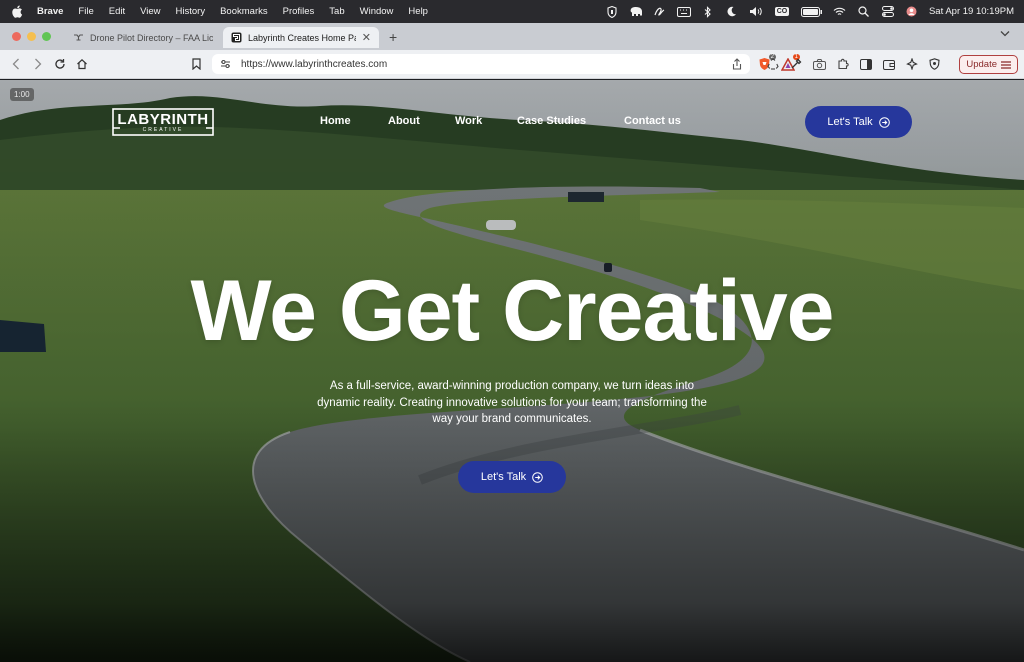 Image resolution: width=1024 pixels, height=662 pixels. What do you see at coordinates (314, 64) in the screenshot?
I see `url-text: https://www.labyrinthcreates.com` at bounding box center [314, 64].